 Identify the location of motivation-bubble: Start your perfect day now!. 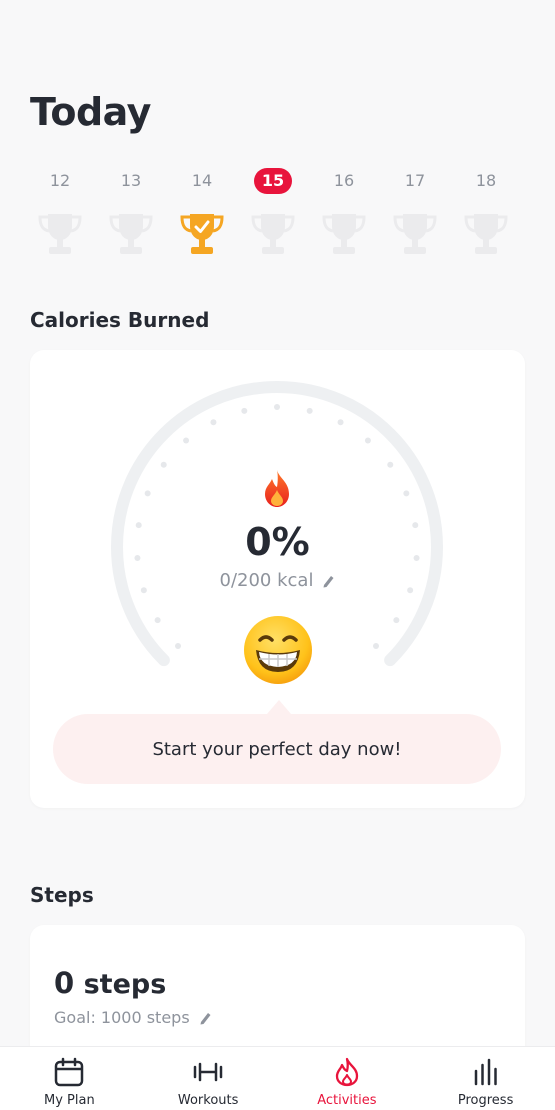
(277, 749).